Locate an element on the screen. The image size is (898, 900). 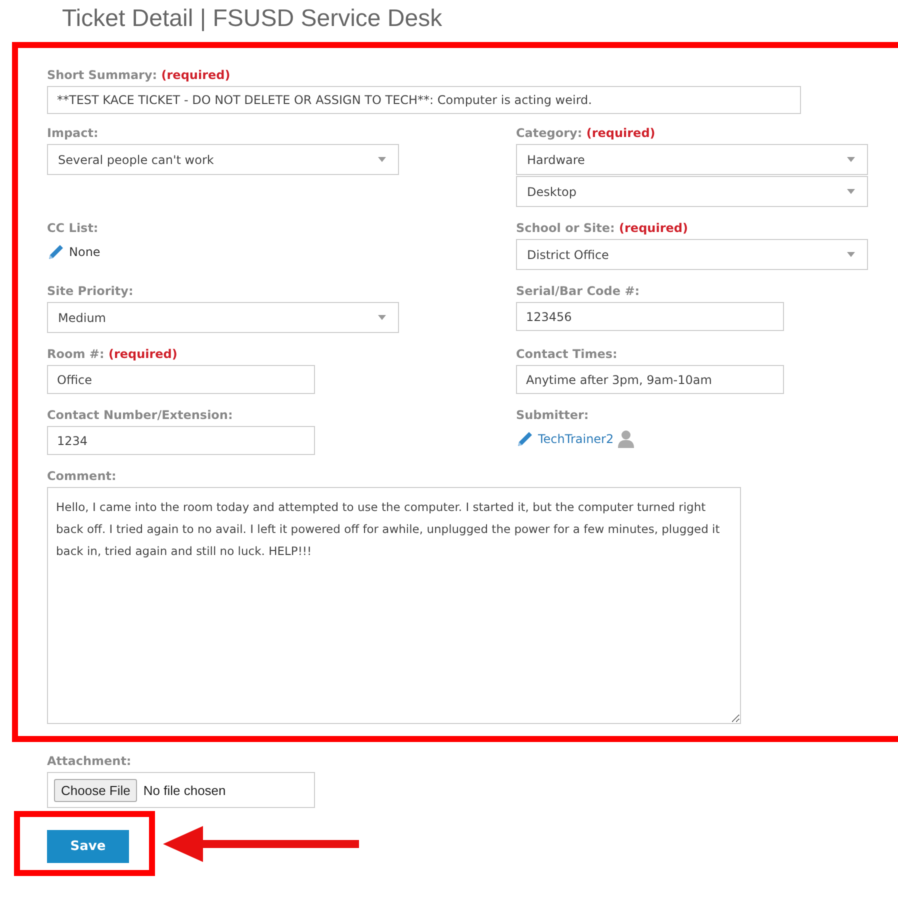
choose-file-button: Choose File is located at coordinates (96, 790).